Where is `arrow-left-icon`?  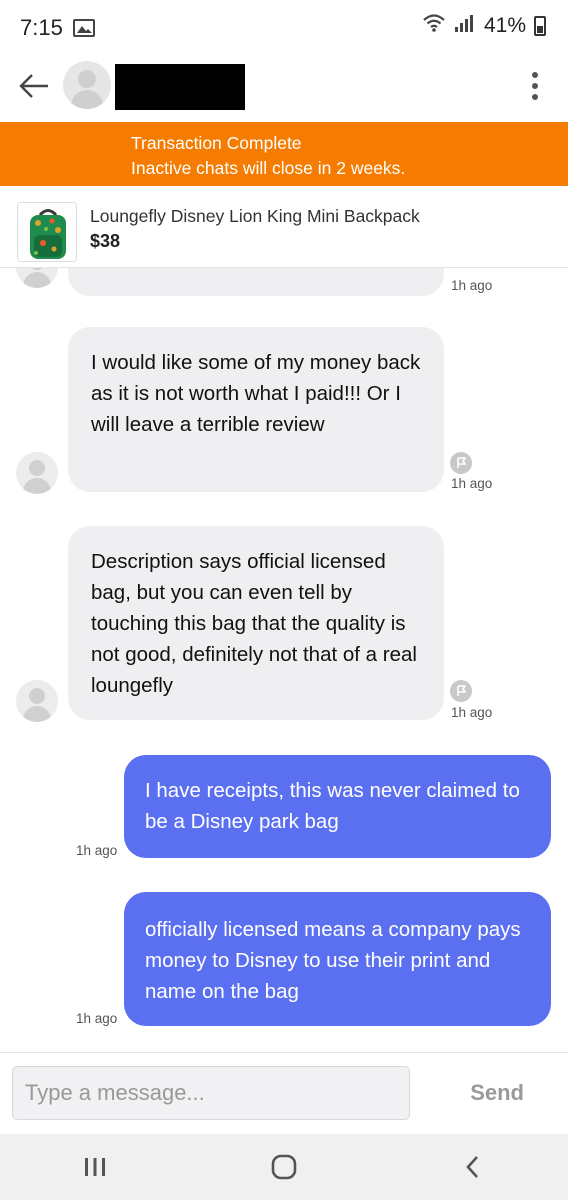 arrow-left-icon is located at coordinates (33, 86).